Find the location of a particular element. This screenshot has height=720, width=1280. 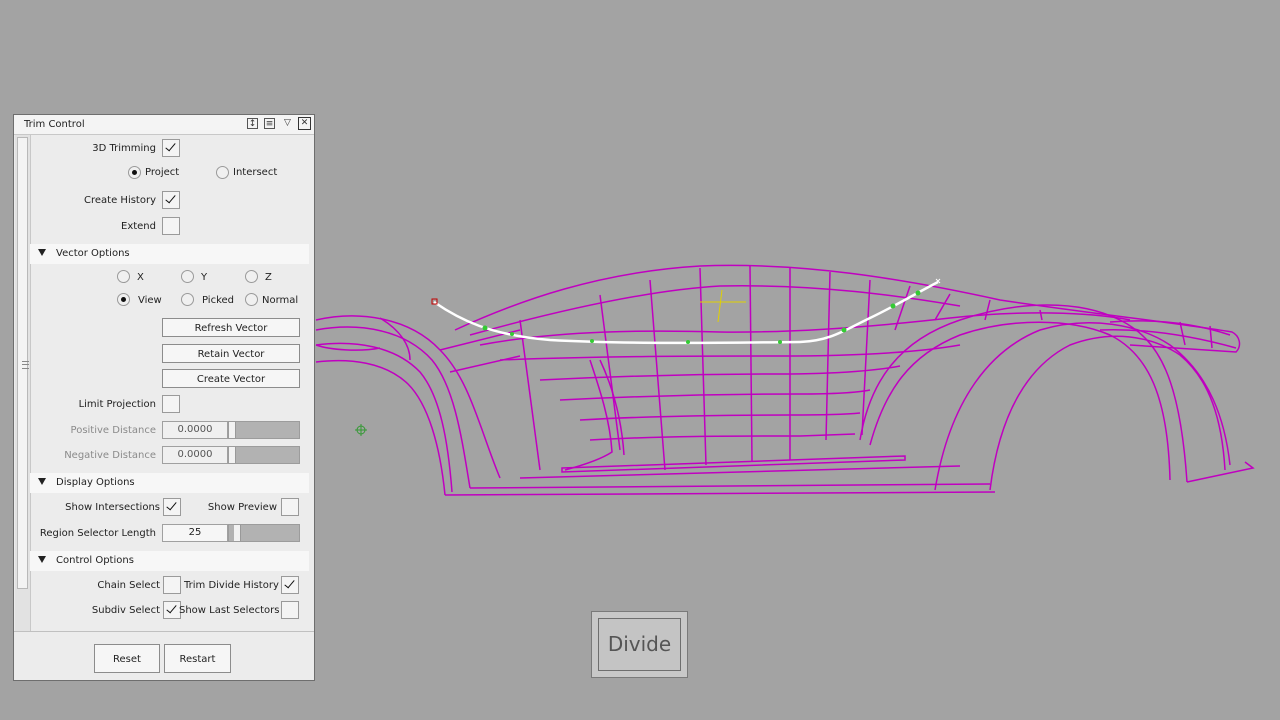

region-selector-length-slider is located at coordinates (264, 533).